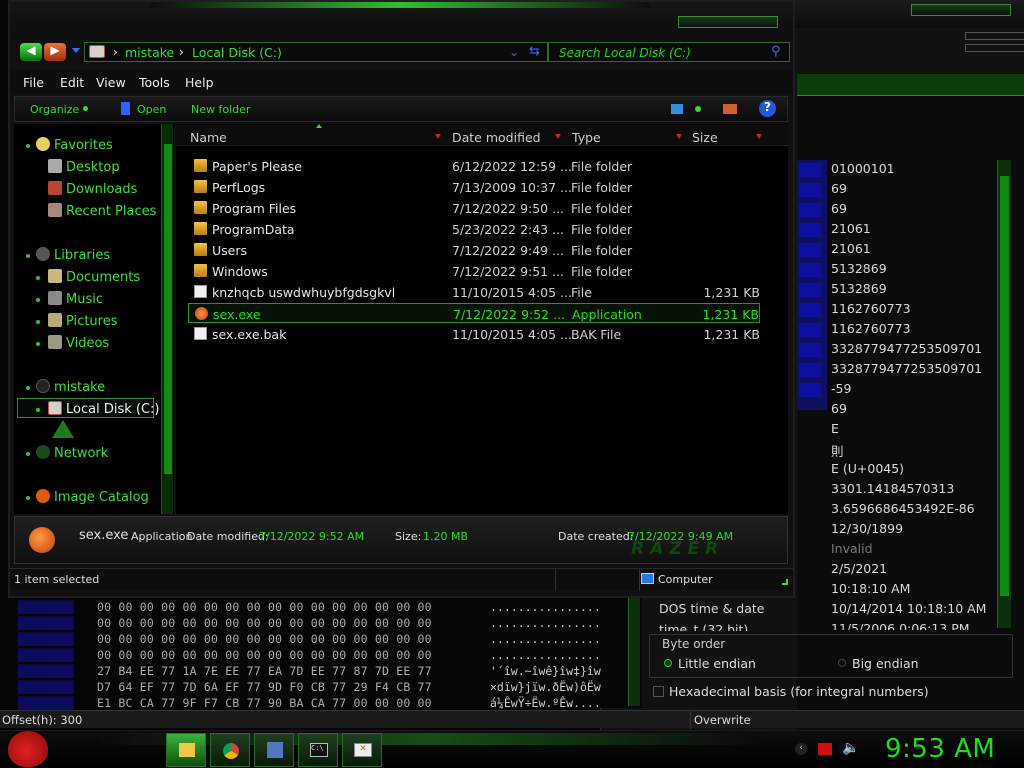 This screenshot has width=1024, height=768. Describe the element at coordinates (362, 750) in the screenshot. I see `taskbar-hex-editor-button: ✕` at that location.